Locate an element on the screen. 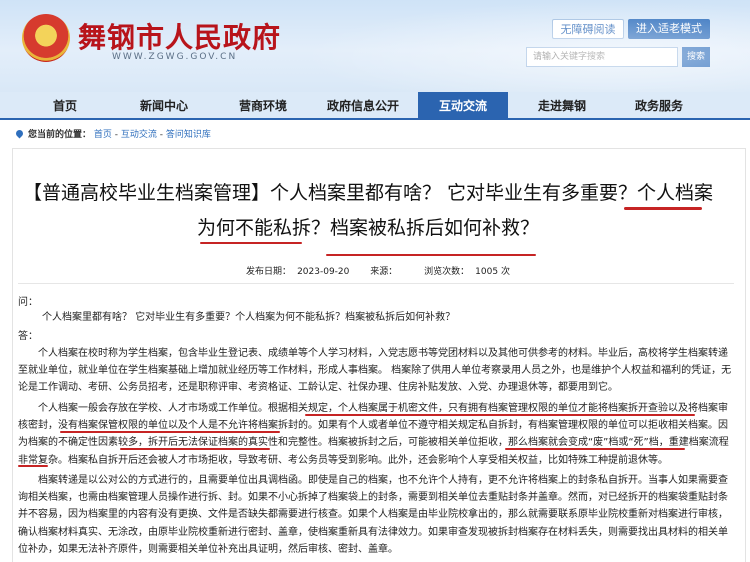 The width and height of the screenshot is (750, 562). main-nav: 首页 新闻中心 营商环境 政府信息公开 互动交流 走进舞钢 政务服务 is located at coordinates (375, 106).